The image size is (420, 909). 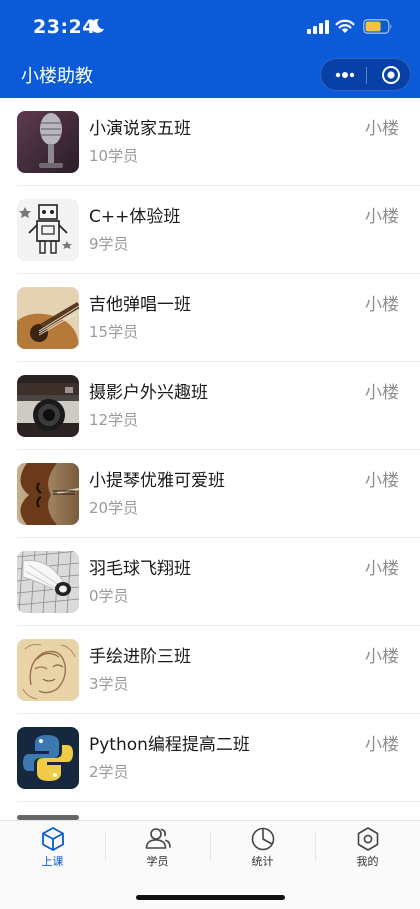 I want to click on students-icon, so click(x=158, y=838).